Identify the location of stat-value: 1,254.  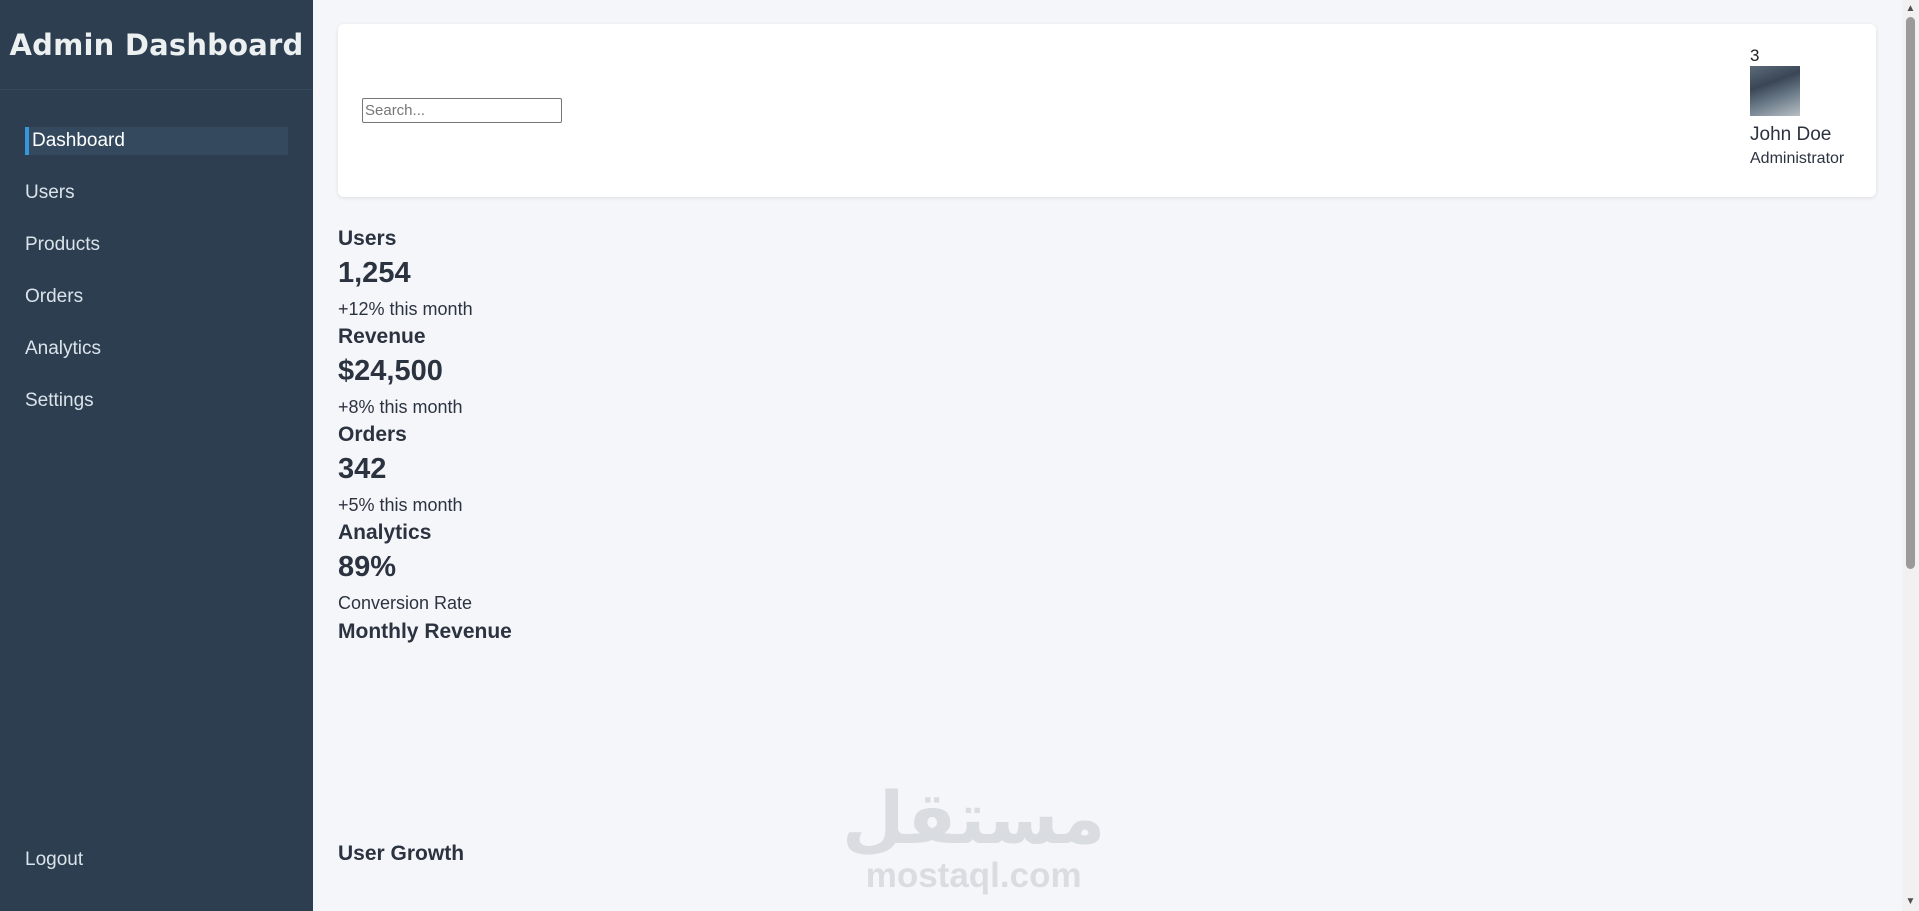
(374, 273).